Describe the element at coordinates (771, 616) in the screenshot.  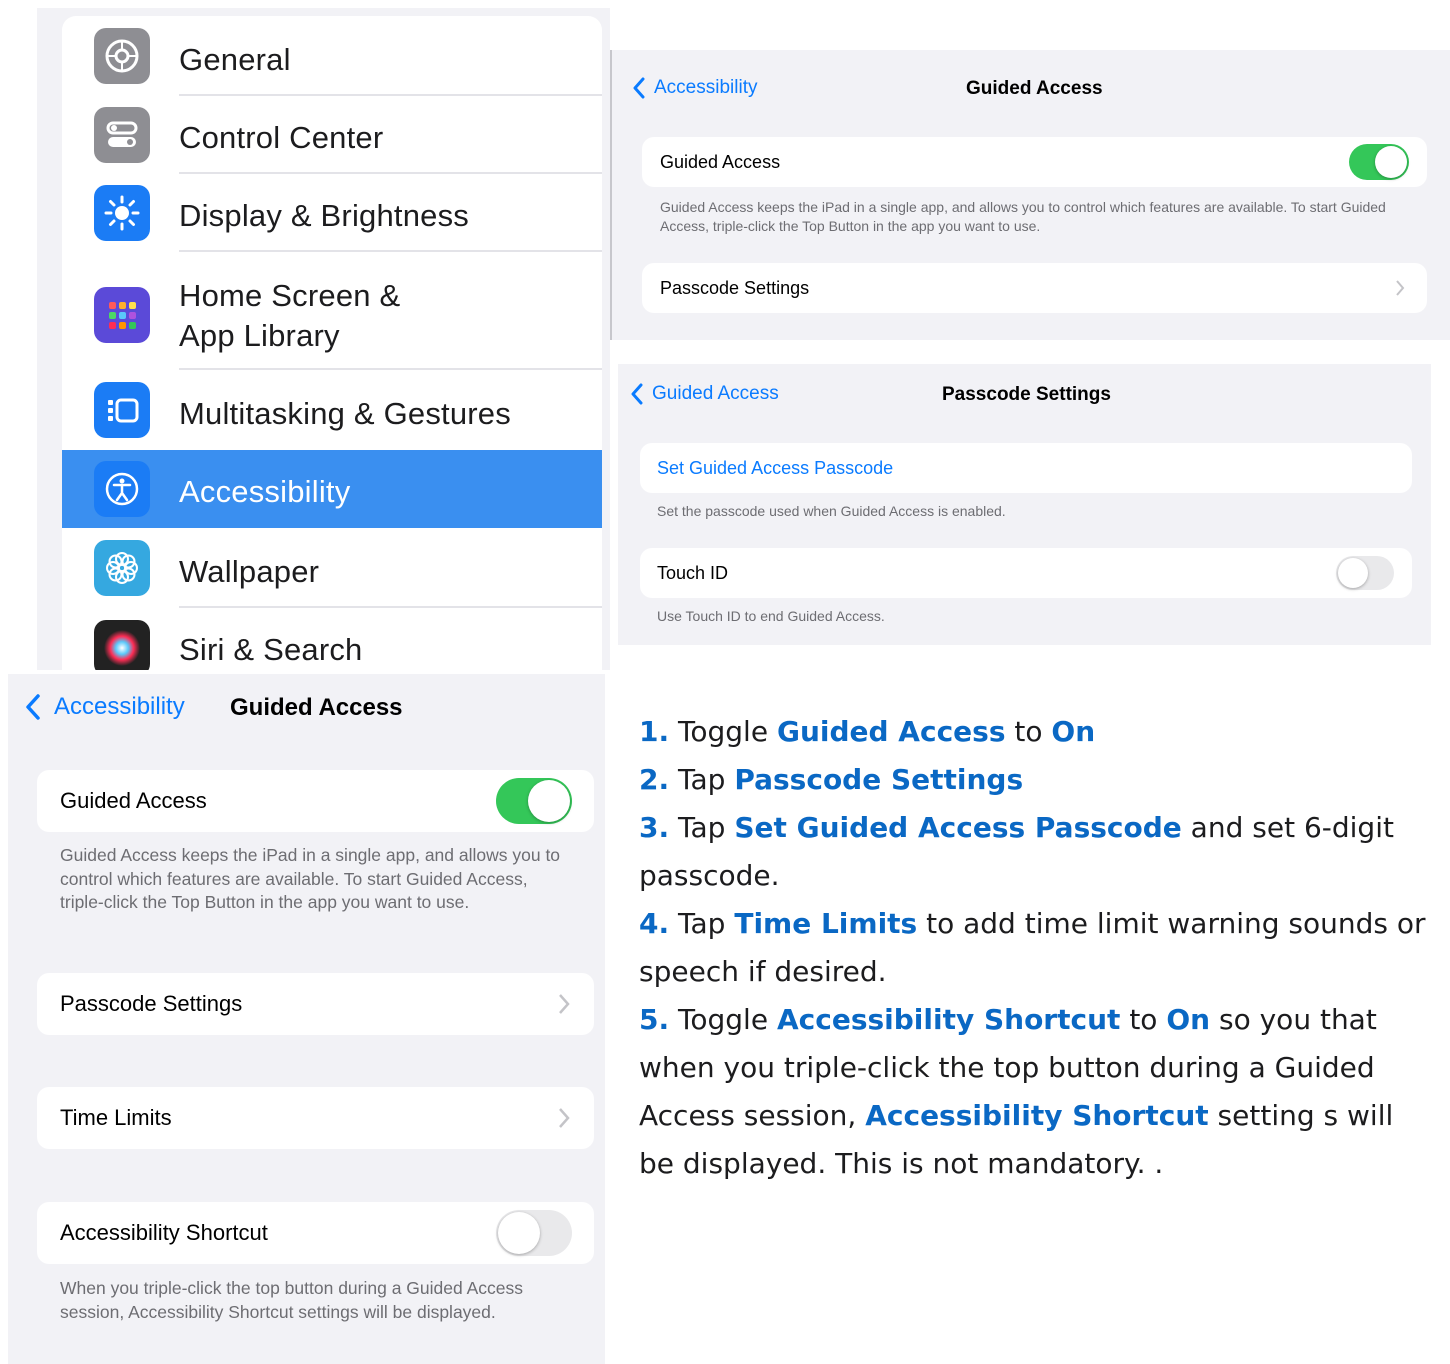
I see `touch-id-note: Use Touch ID to end Guided Access.` at that location.